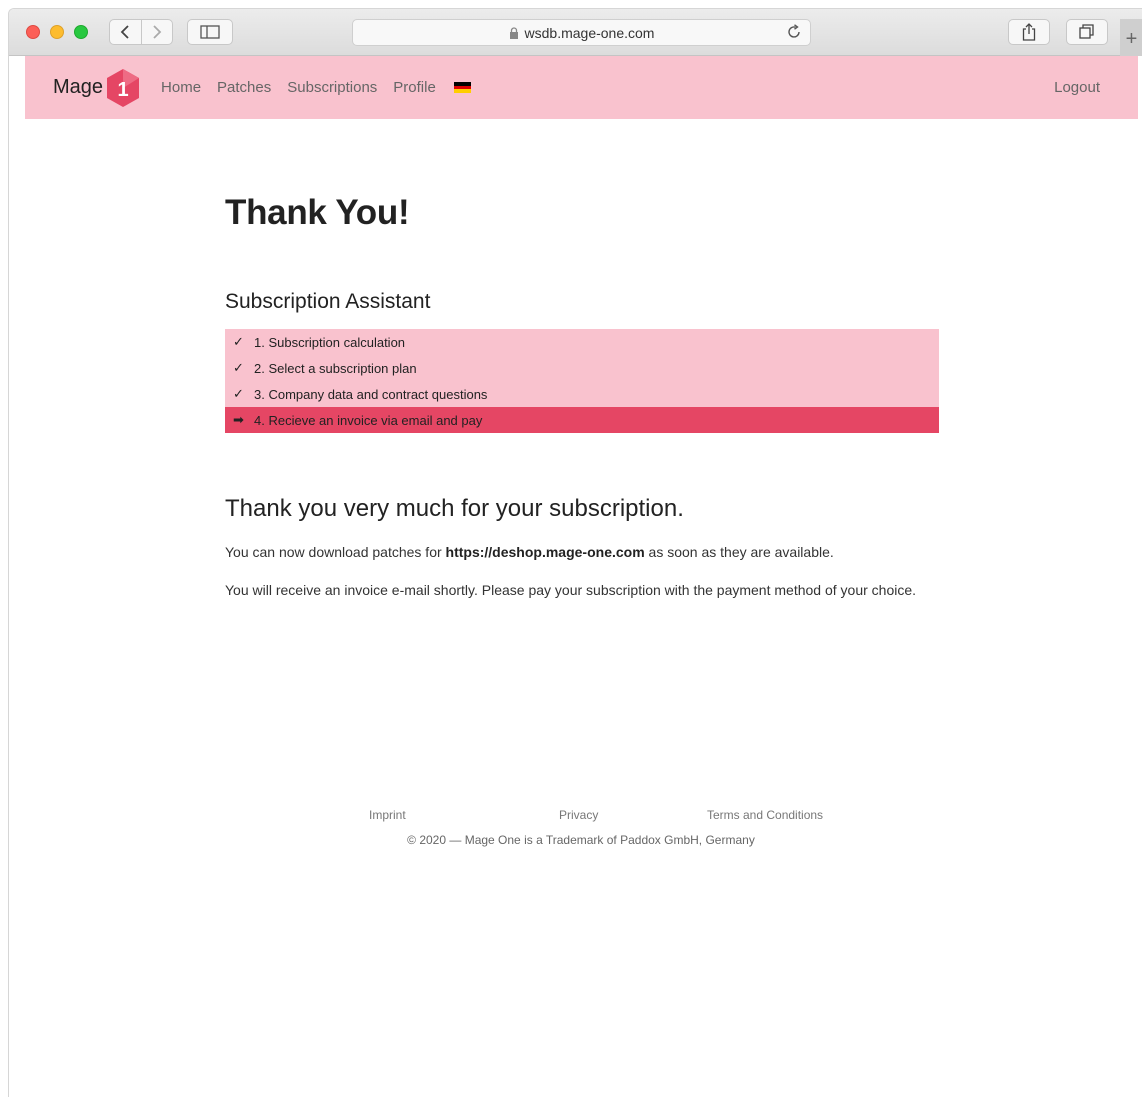 The height and width of the screenshot is (1097, 1142). I want to click on tabs-icon, so click(1086, 31).